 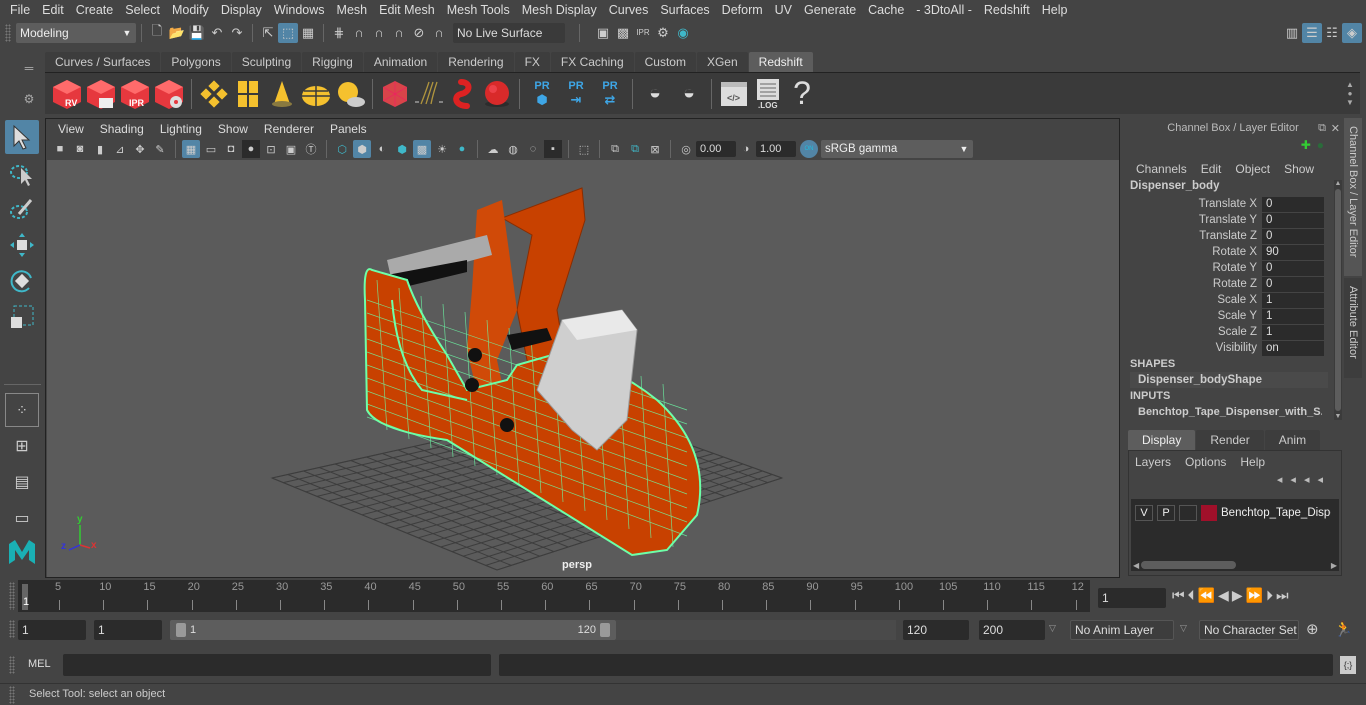 What do you see at coordinates (20, 10) in the screenshot?
I see `menu-file: File` at bounding box center [20, 10].